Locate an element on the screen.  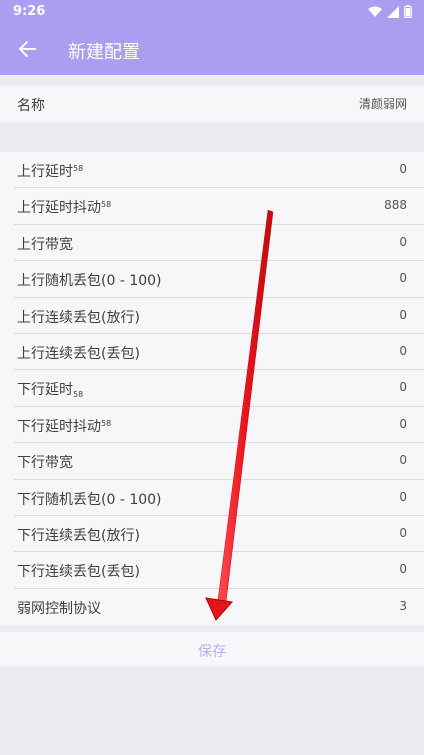
config-row-label-text: 下行连续丢包(放行) is located at coordinates (78, 535).